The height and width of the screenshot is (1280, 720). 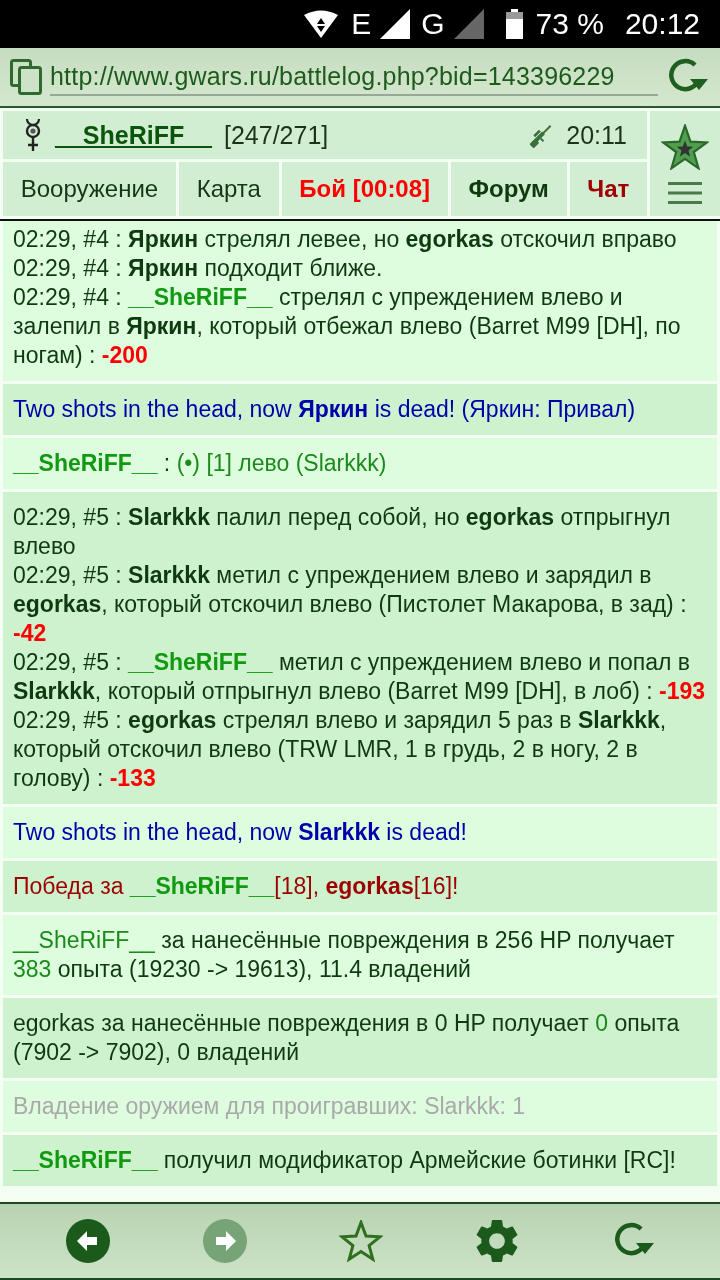 What do you see at coordinates (89, 189) in the screenshot?
I see `nav-tab: Вооружение` at bounding box center [89, 189].